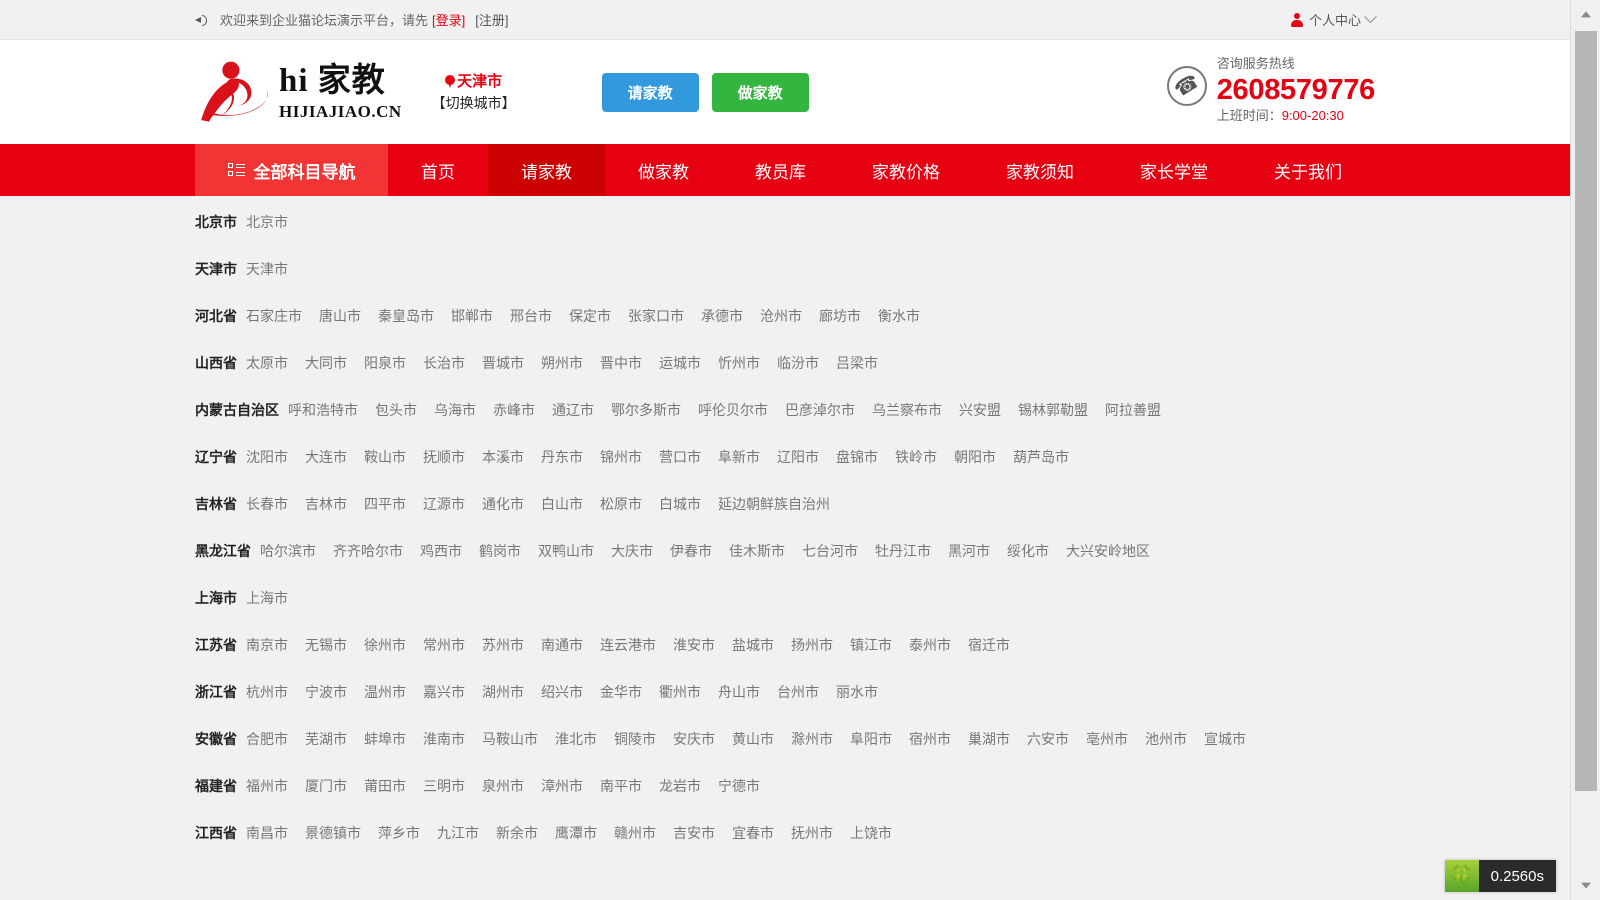 Image resolution: width=1600 pixels, height=900 pixels. I want to click on city-link: 六安市, so click(1048, 739).